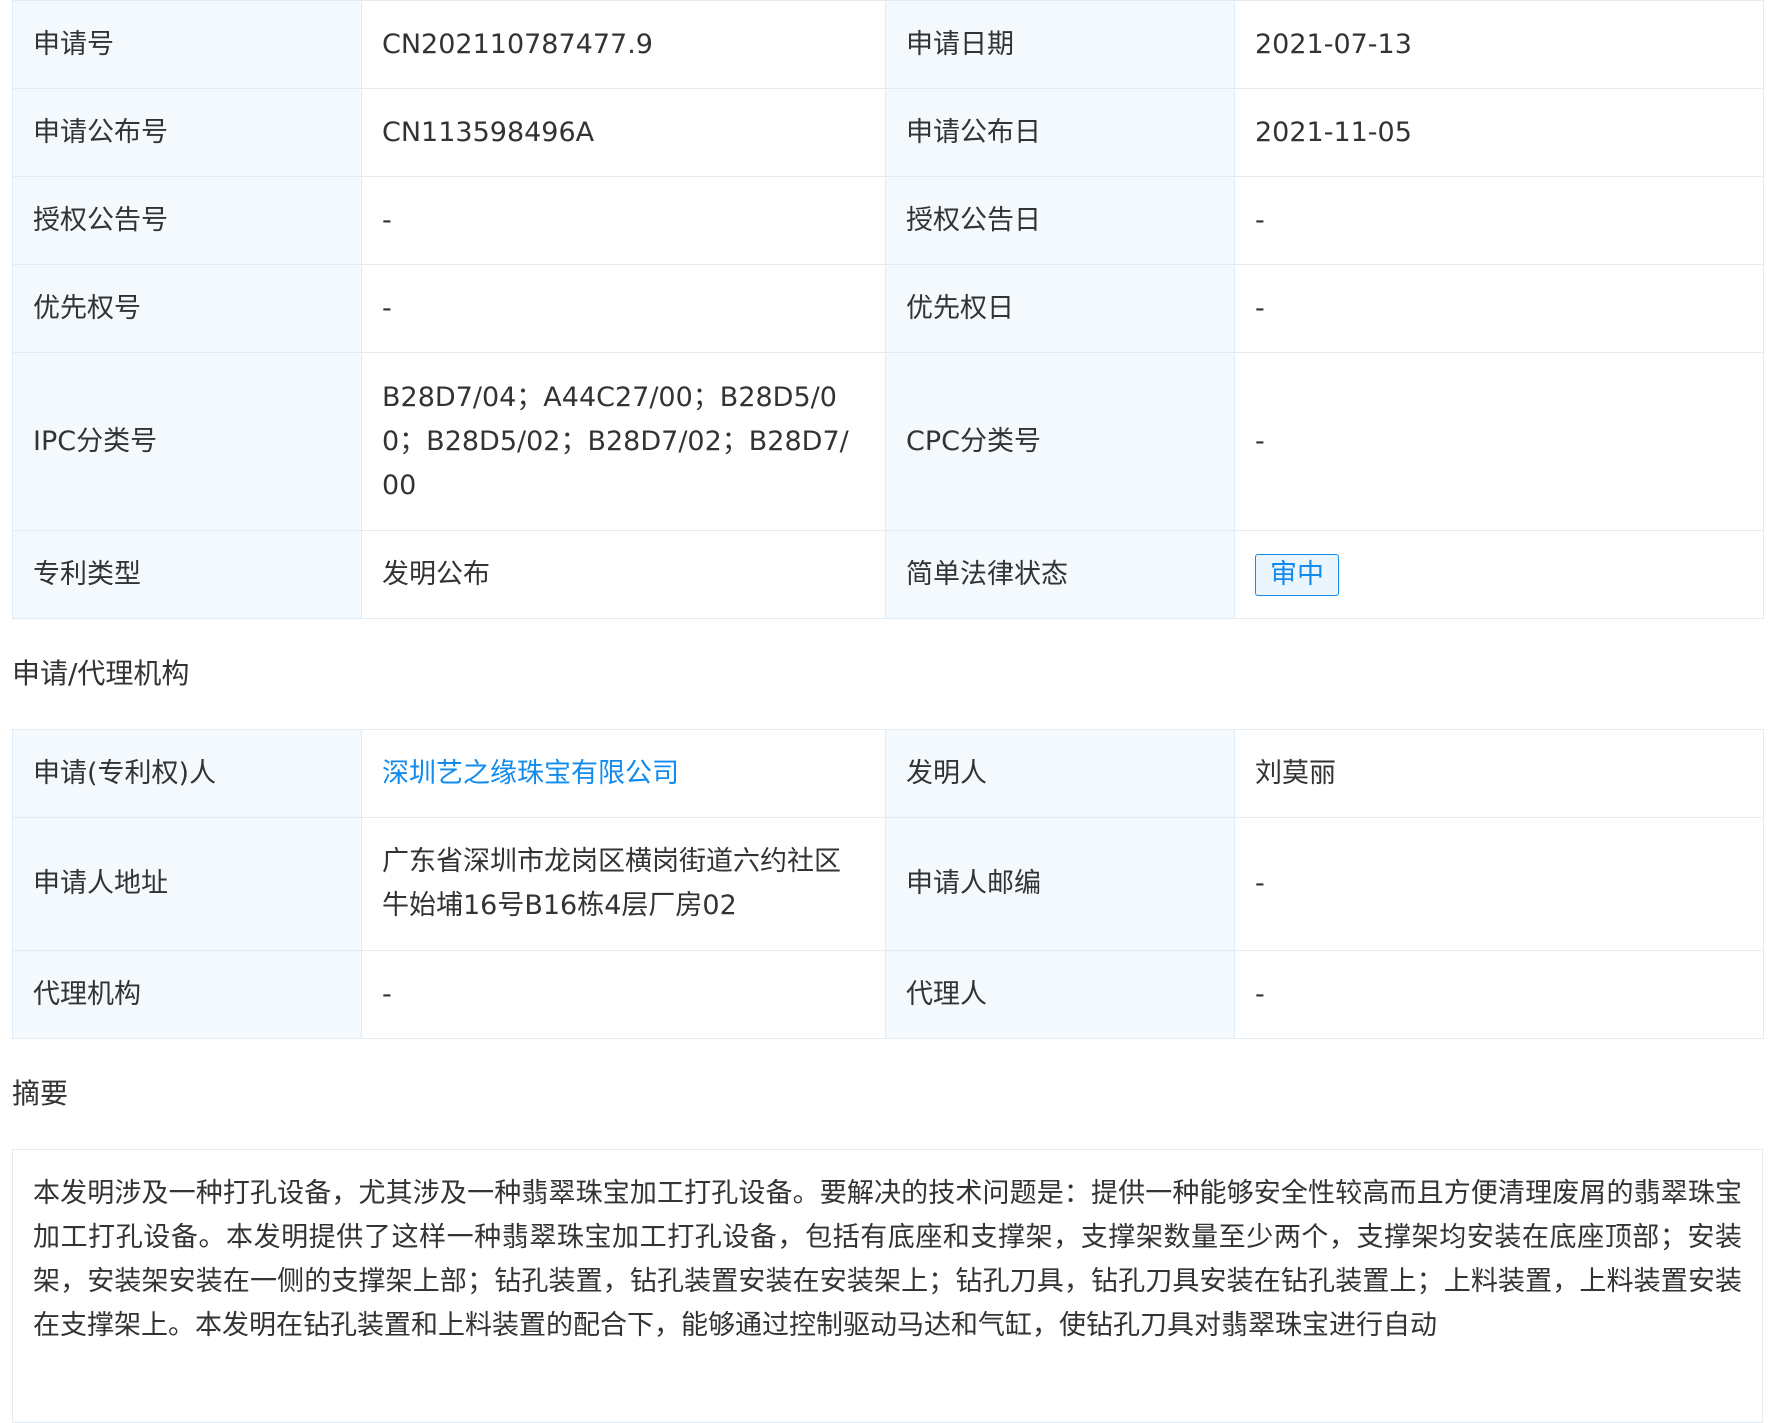 The height and width of the screenshot is (1423, 1778). Describe the element at coordinates (1060, 132) in the screenshot. I see `publication-date-label: 申请公布日` at that location.